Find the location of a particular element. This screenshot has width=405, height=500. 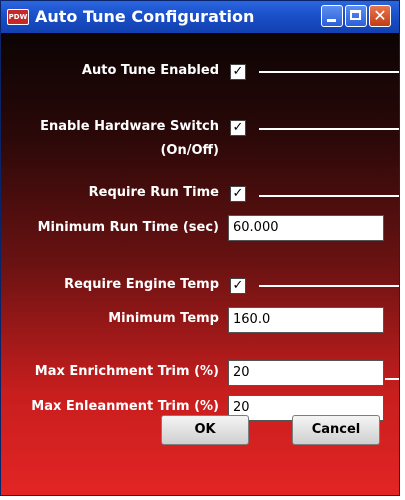

require-run-time-checkbox: ✓ is located at coordinates (238, 194).